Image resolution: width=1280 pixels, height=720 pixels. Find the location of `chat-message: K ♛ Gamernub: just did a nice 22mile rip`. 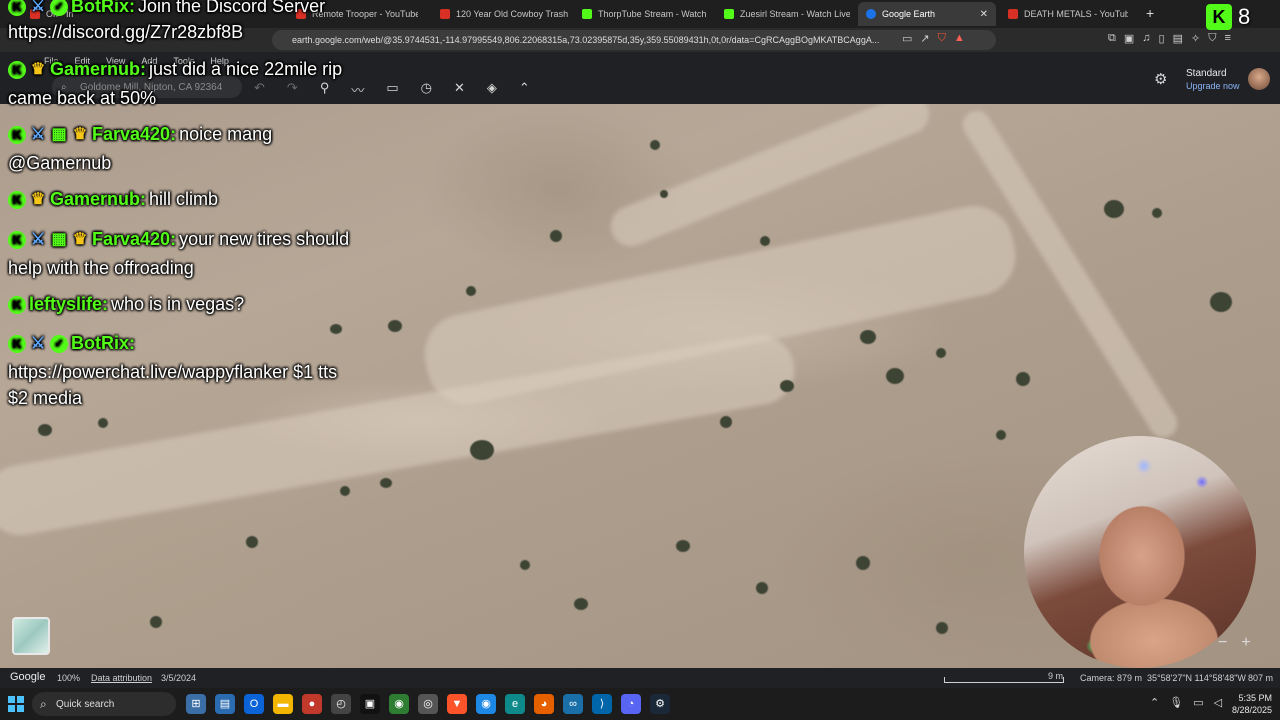

chat-message: K ♛ Gamernub: just did a nice 22mile rip is located at coordinates (175, 69).